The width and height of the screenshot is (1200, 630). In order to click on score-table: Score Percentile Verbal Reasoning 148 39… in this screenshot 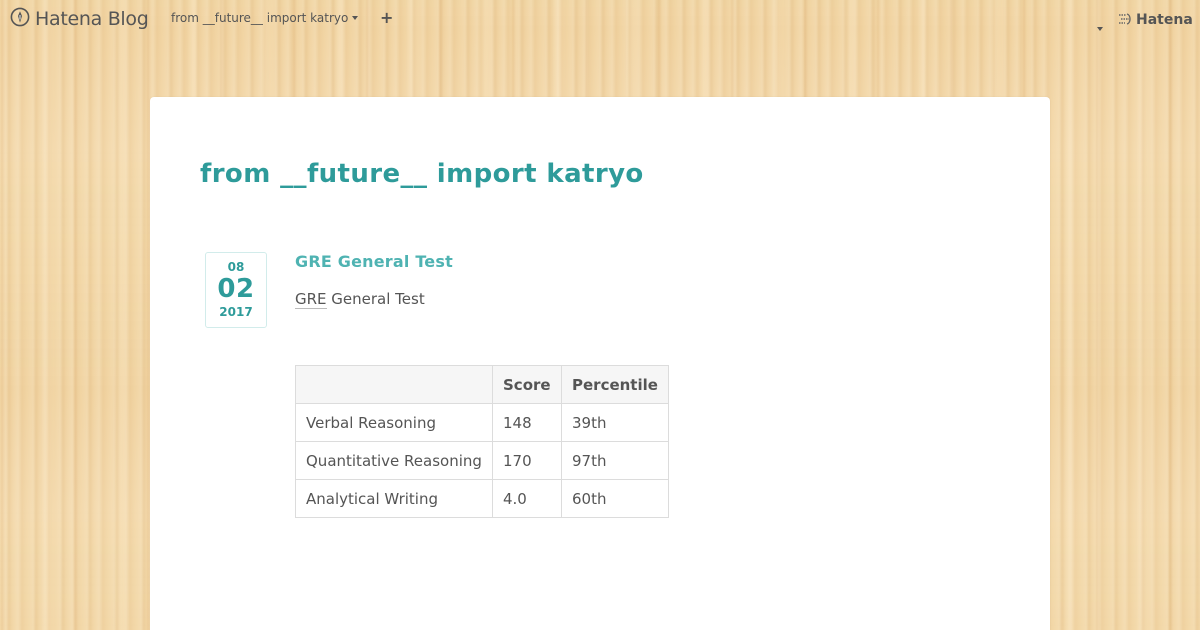, I will do `click(482, 441)`.